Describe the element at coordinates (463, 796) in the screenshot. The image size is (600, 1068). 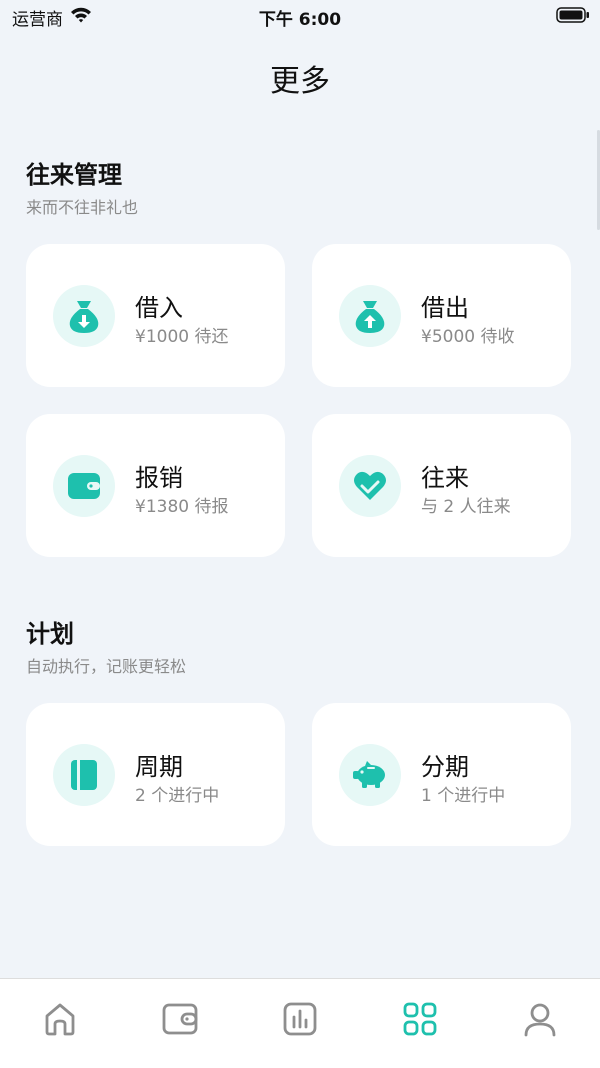
I see `card-subtitle: 1 个进行中` at that location.